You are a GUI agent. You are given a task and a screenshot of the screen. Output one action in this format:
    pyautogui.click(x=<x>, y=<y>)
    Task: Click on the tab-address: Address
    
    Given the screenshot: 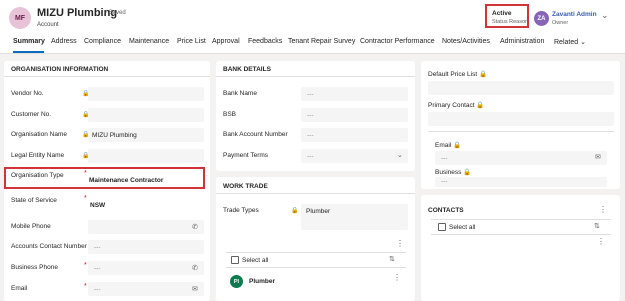 What is the action you would take?
    pyautogui.click(x=64, y=41)
    